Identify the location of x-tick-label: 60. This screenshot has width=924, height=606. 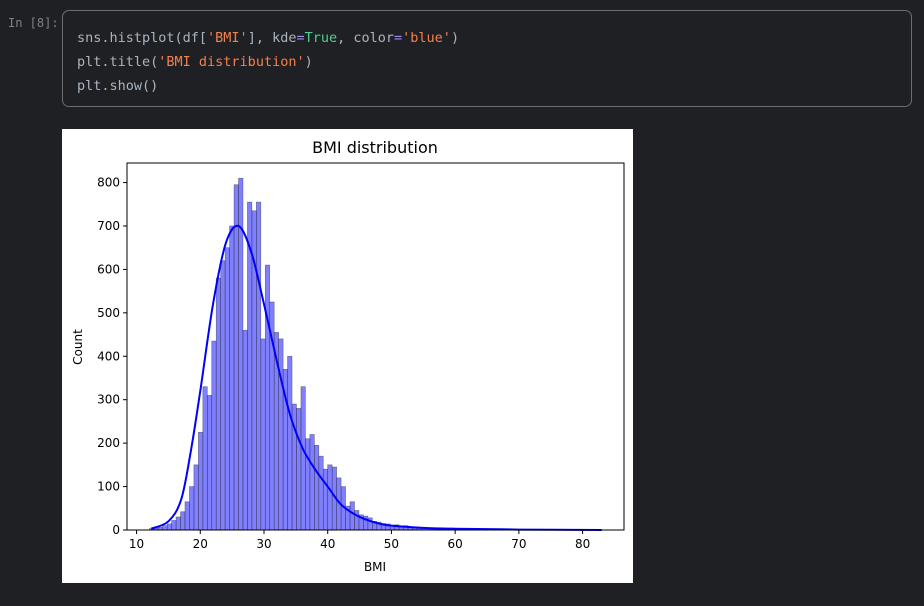
(455, 544).